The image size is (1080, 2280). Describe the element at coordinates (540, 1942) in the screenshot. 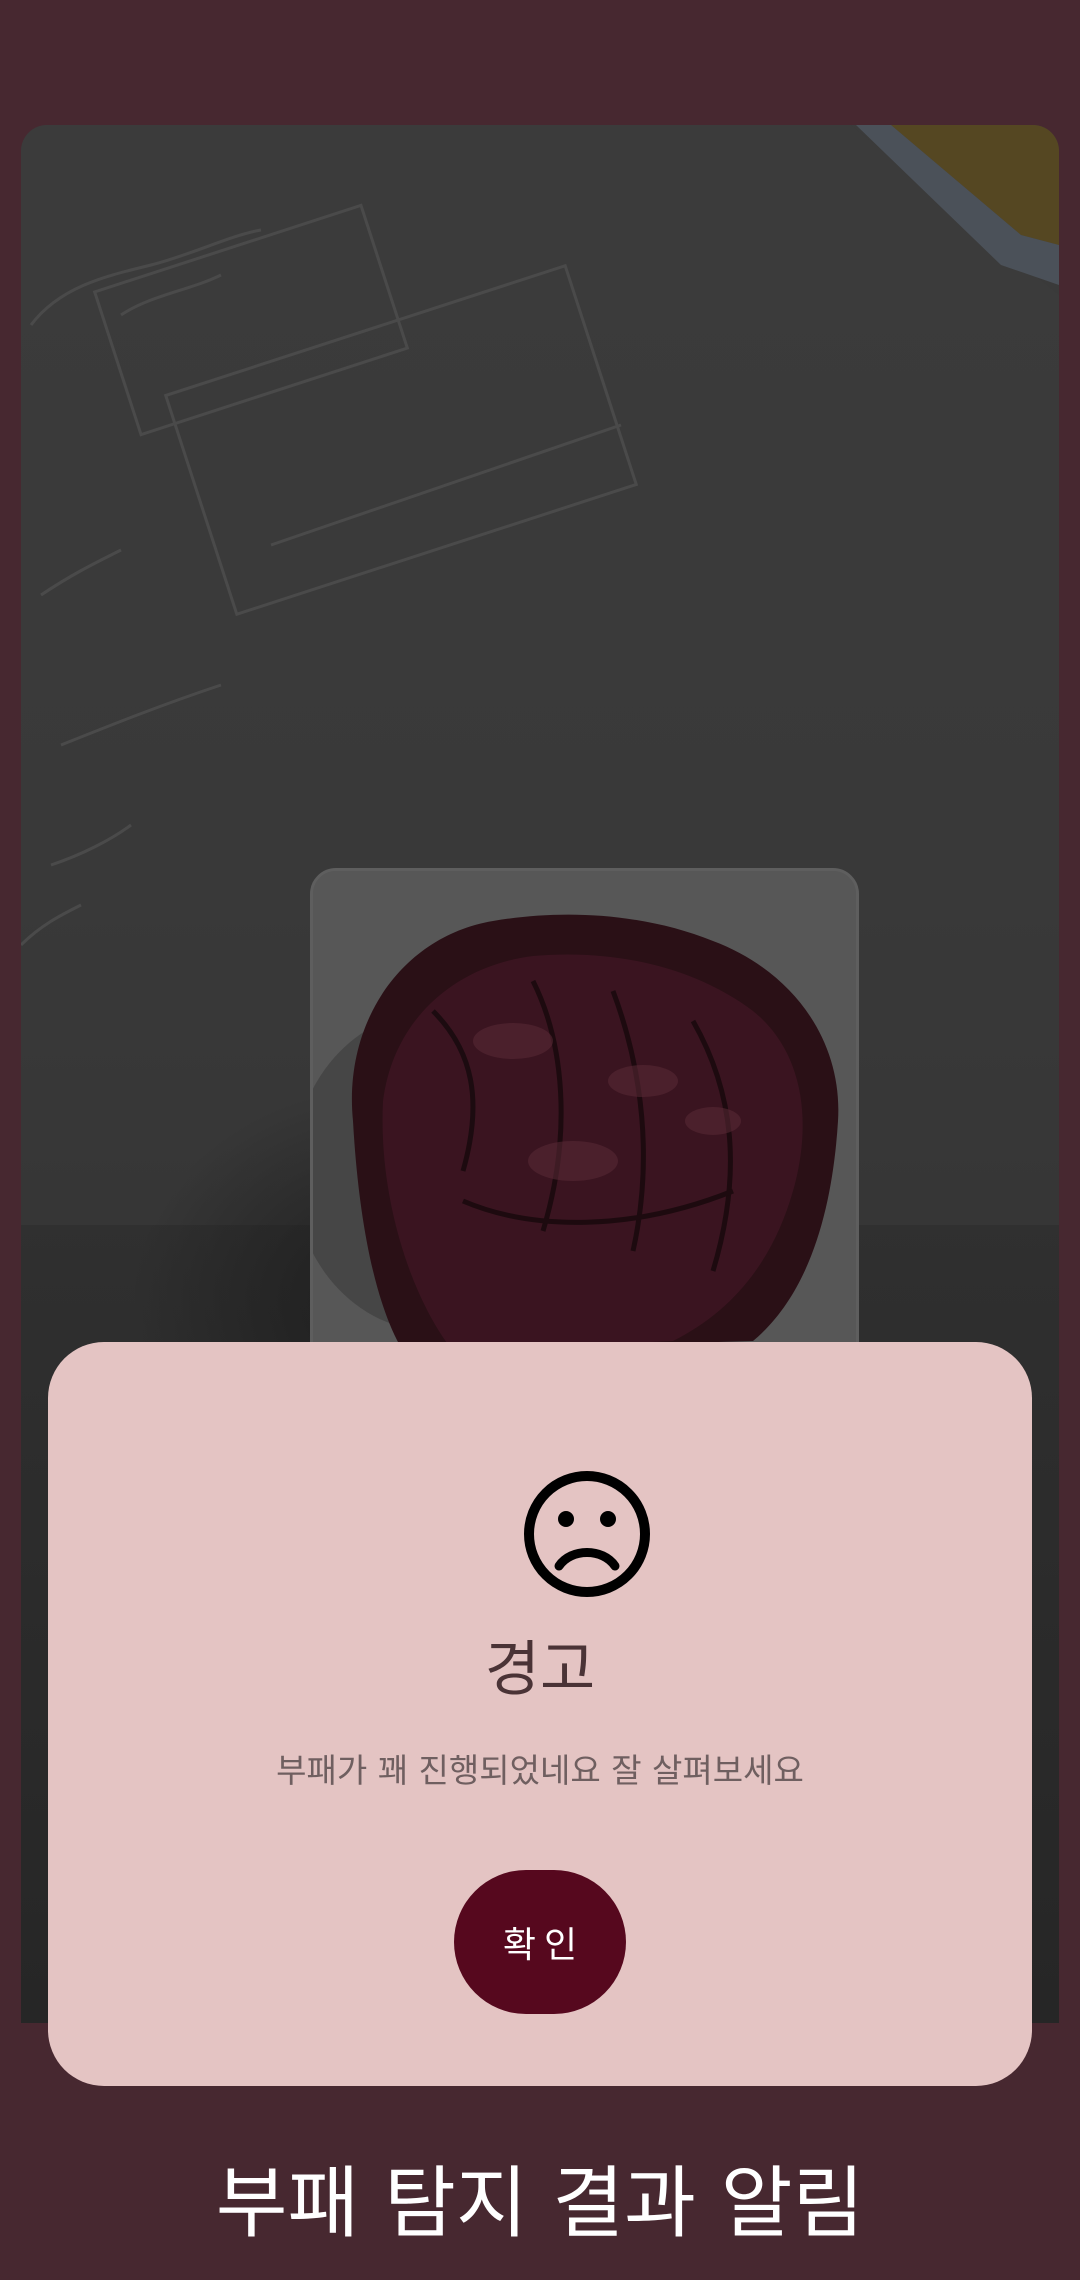

I see `confirm-button: 확인` at that location.